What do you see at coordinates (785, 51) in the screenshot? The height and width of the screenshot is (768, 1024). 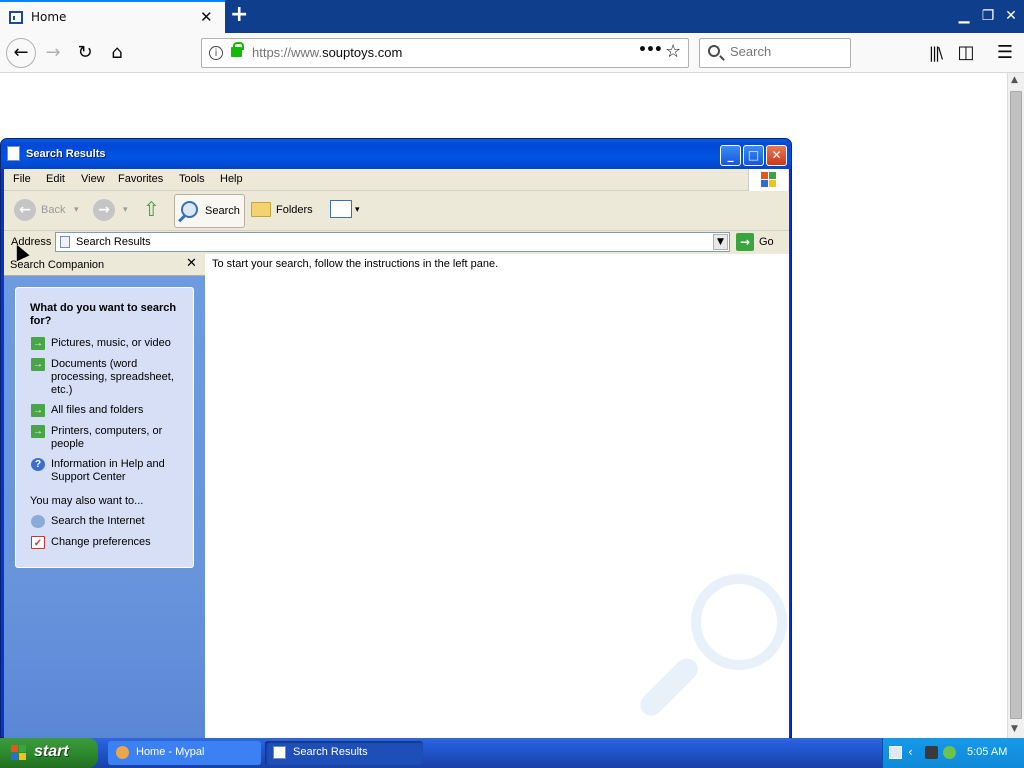 I see `search-input` at bounding box center [785, 51].